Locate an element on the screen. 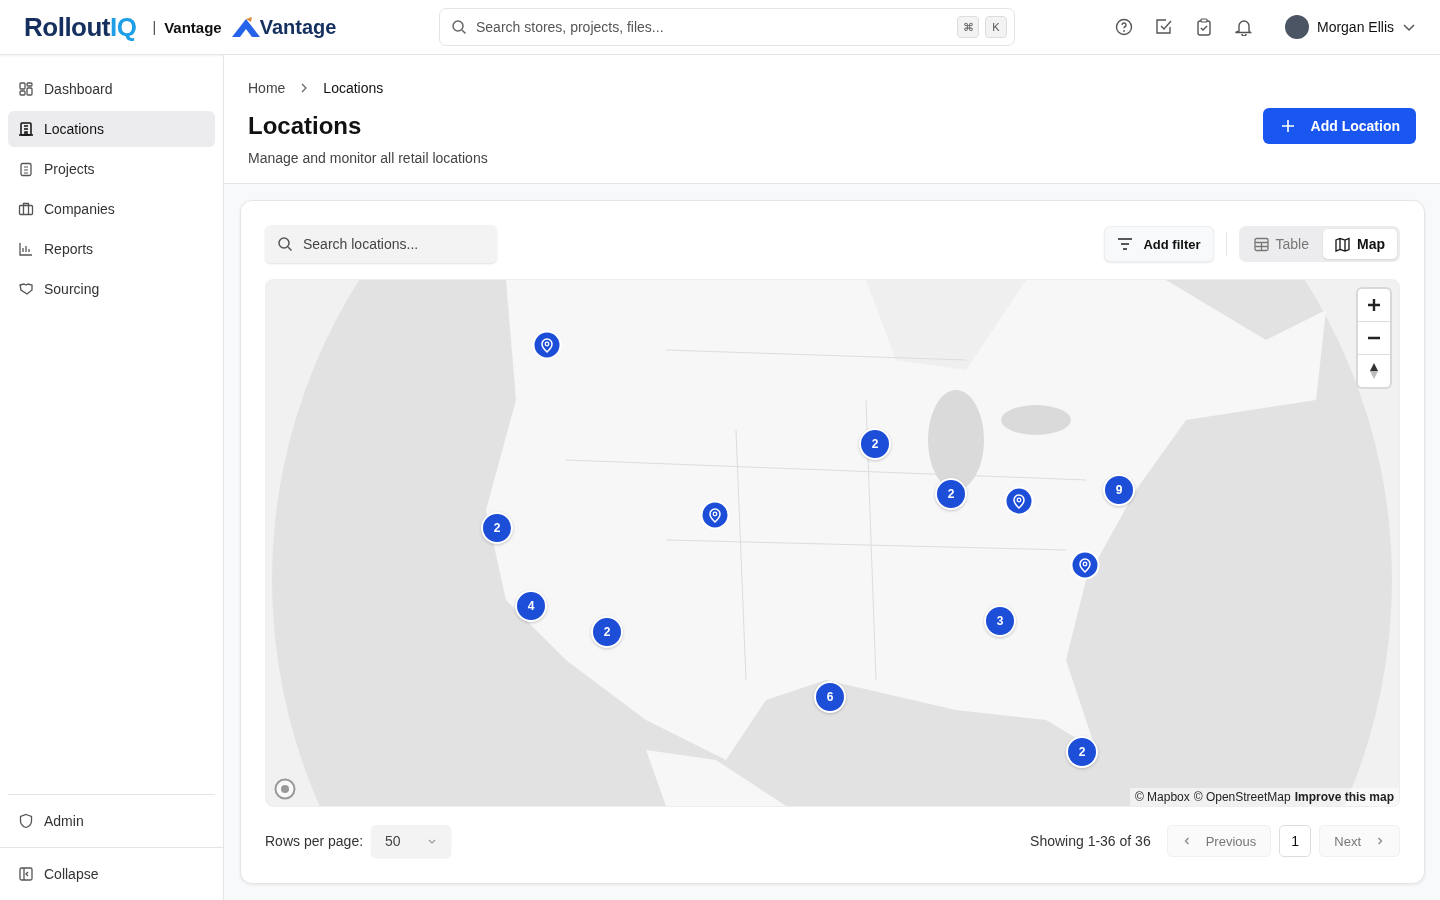 Image resolution: width=1440 pixels, height=900 pixels. breadcrumb-link: Home is located at coordinates (267, 88).